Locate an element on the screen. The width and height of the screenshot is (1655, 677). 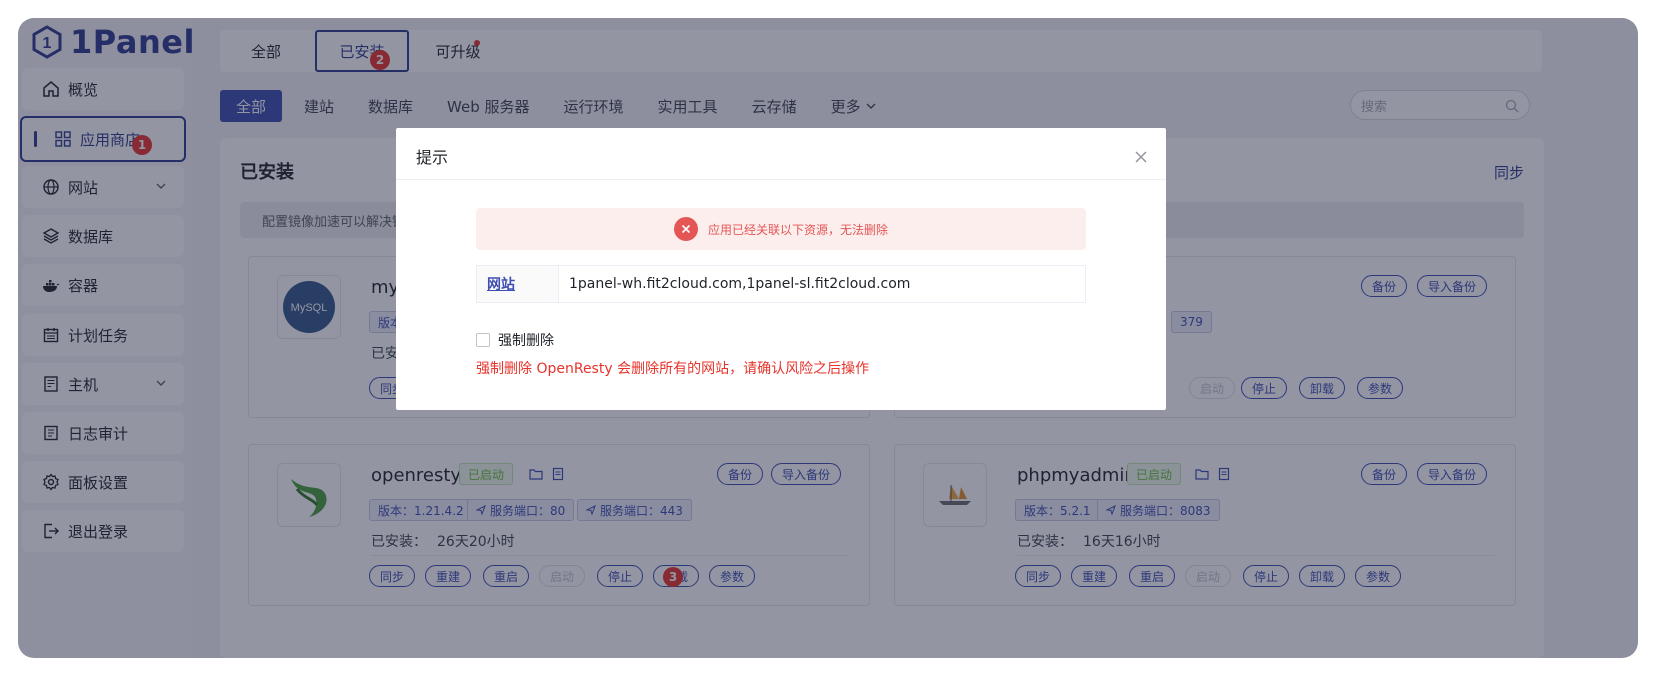
error-alert: 应用已经关联以下资源，无法删除 is located at coordinates (781, 229).